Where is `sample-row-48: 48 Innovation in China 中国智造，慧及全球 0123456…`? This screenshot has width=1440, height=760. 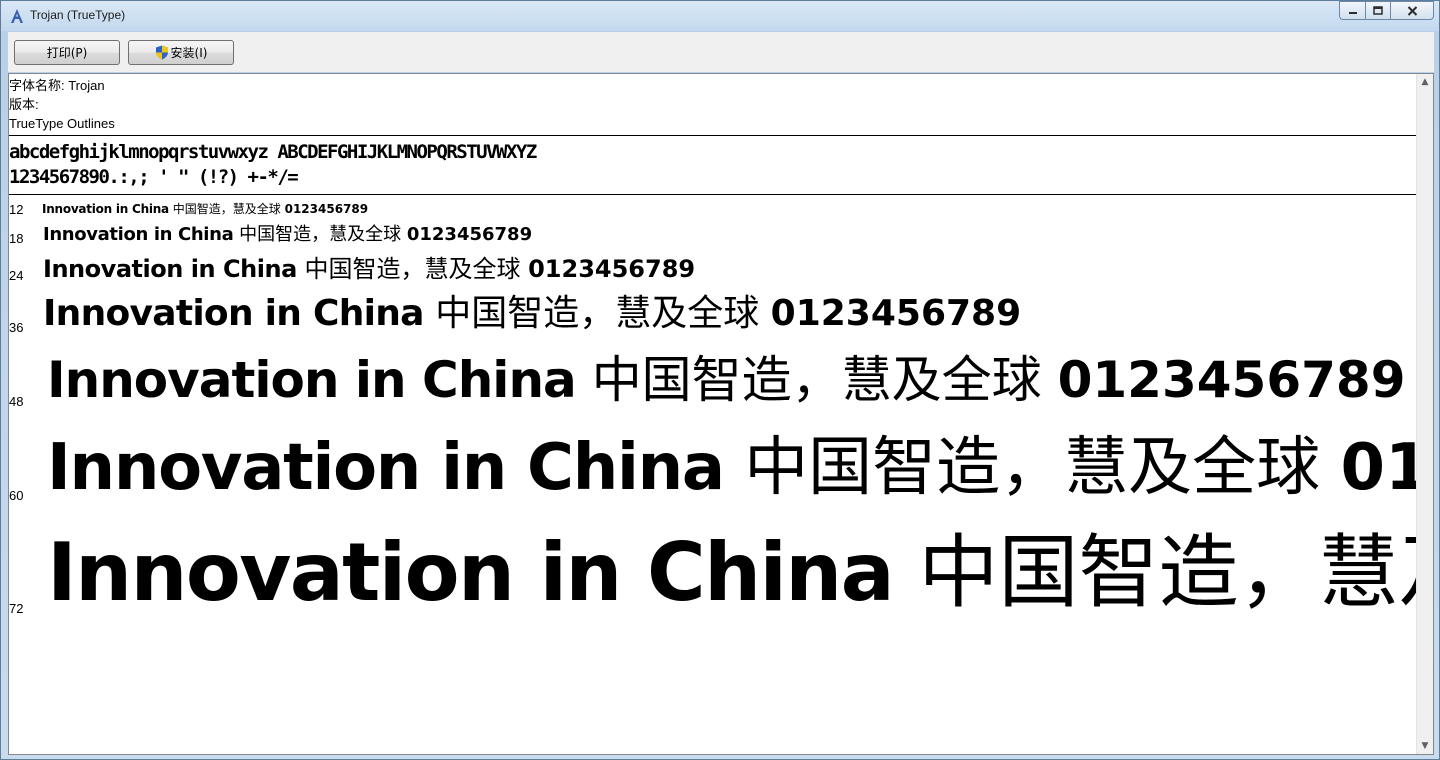
sample-row-48: 48 Innovation in China 中国智造，慧及全球 0123456… is located at coordinates (714, 378).